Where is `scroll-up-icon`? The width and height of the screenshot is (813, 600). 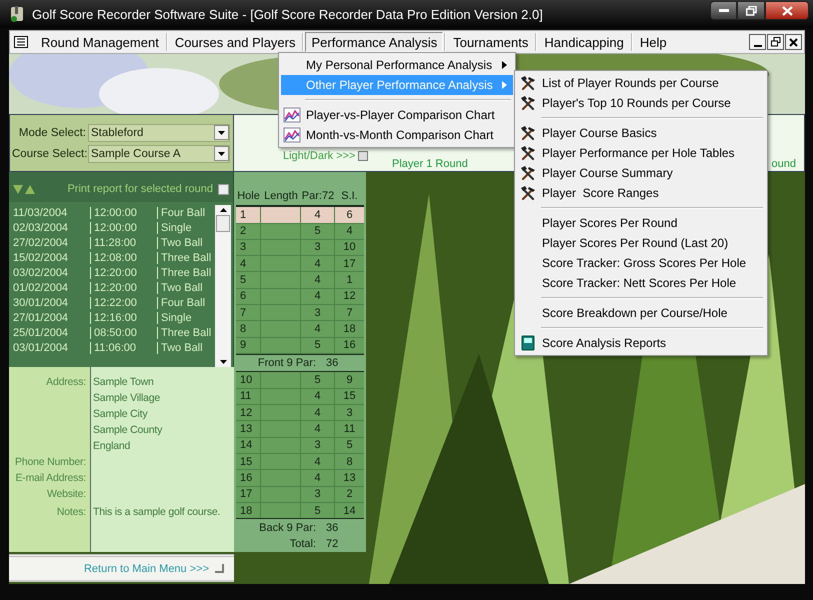 scroll-up-icon is located at coordinates (223, 210).